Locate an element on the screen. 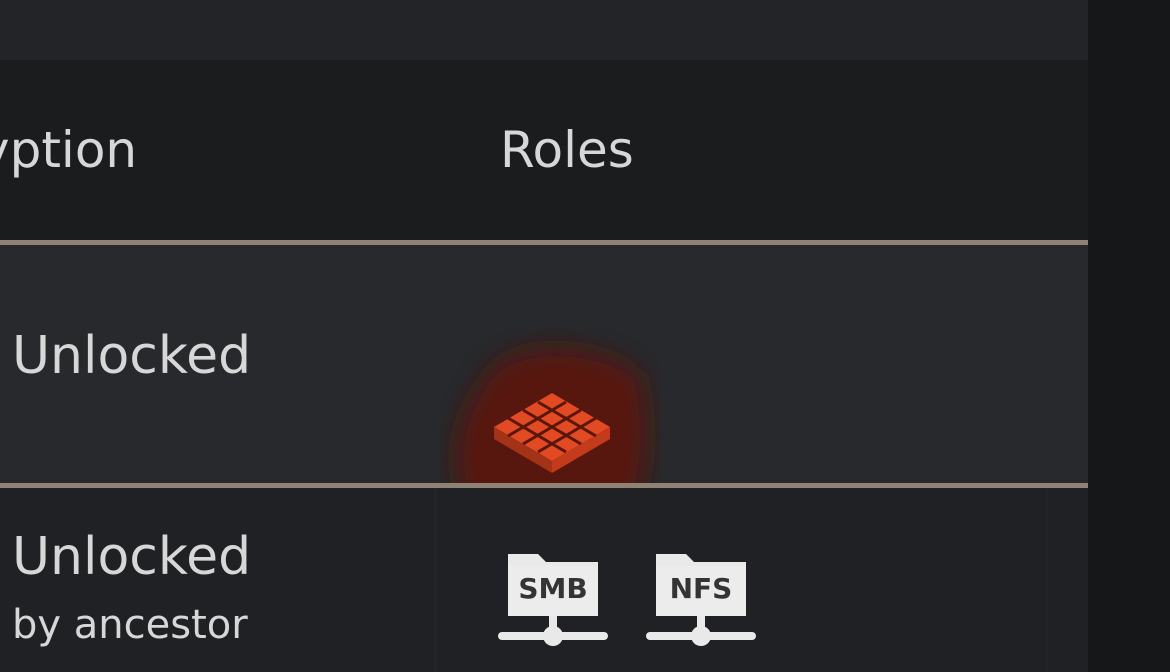 The width and height of the screenshot is (1170, 672). smb-icon-label: SMB is located at coordinates (552, 588).